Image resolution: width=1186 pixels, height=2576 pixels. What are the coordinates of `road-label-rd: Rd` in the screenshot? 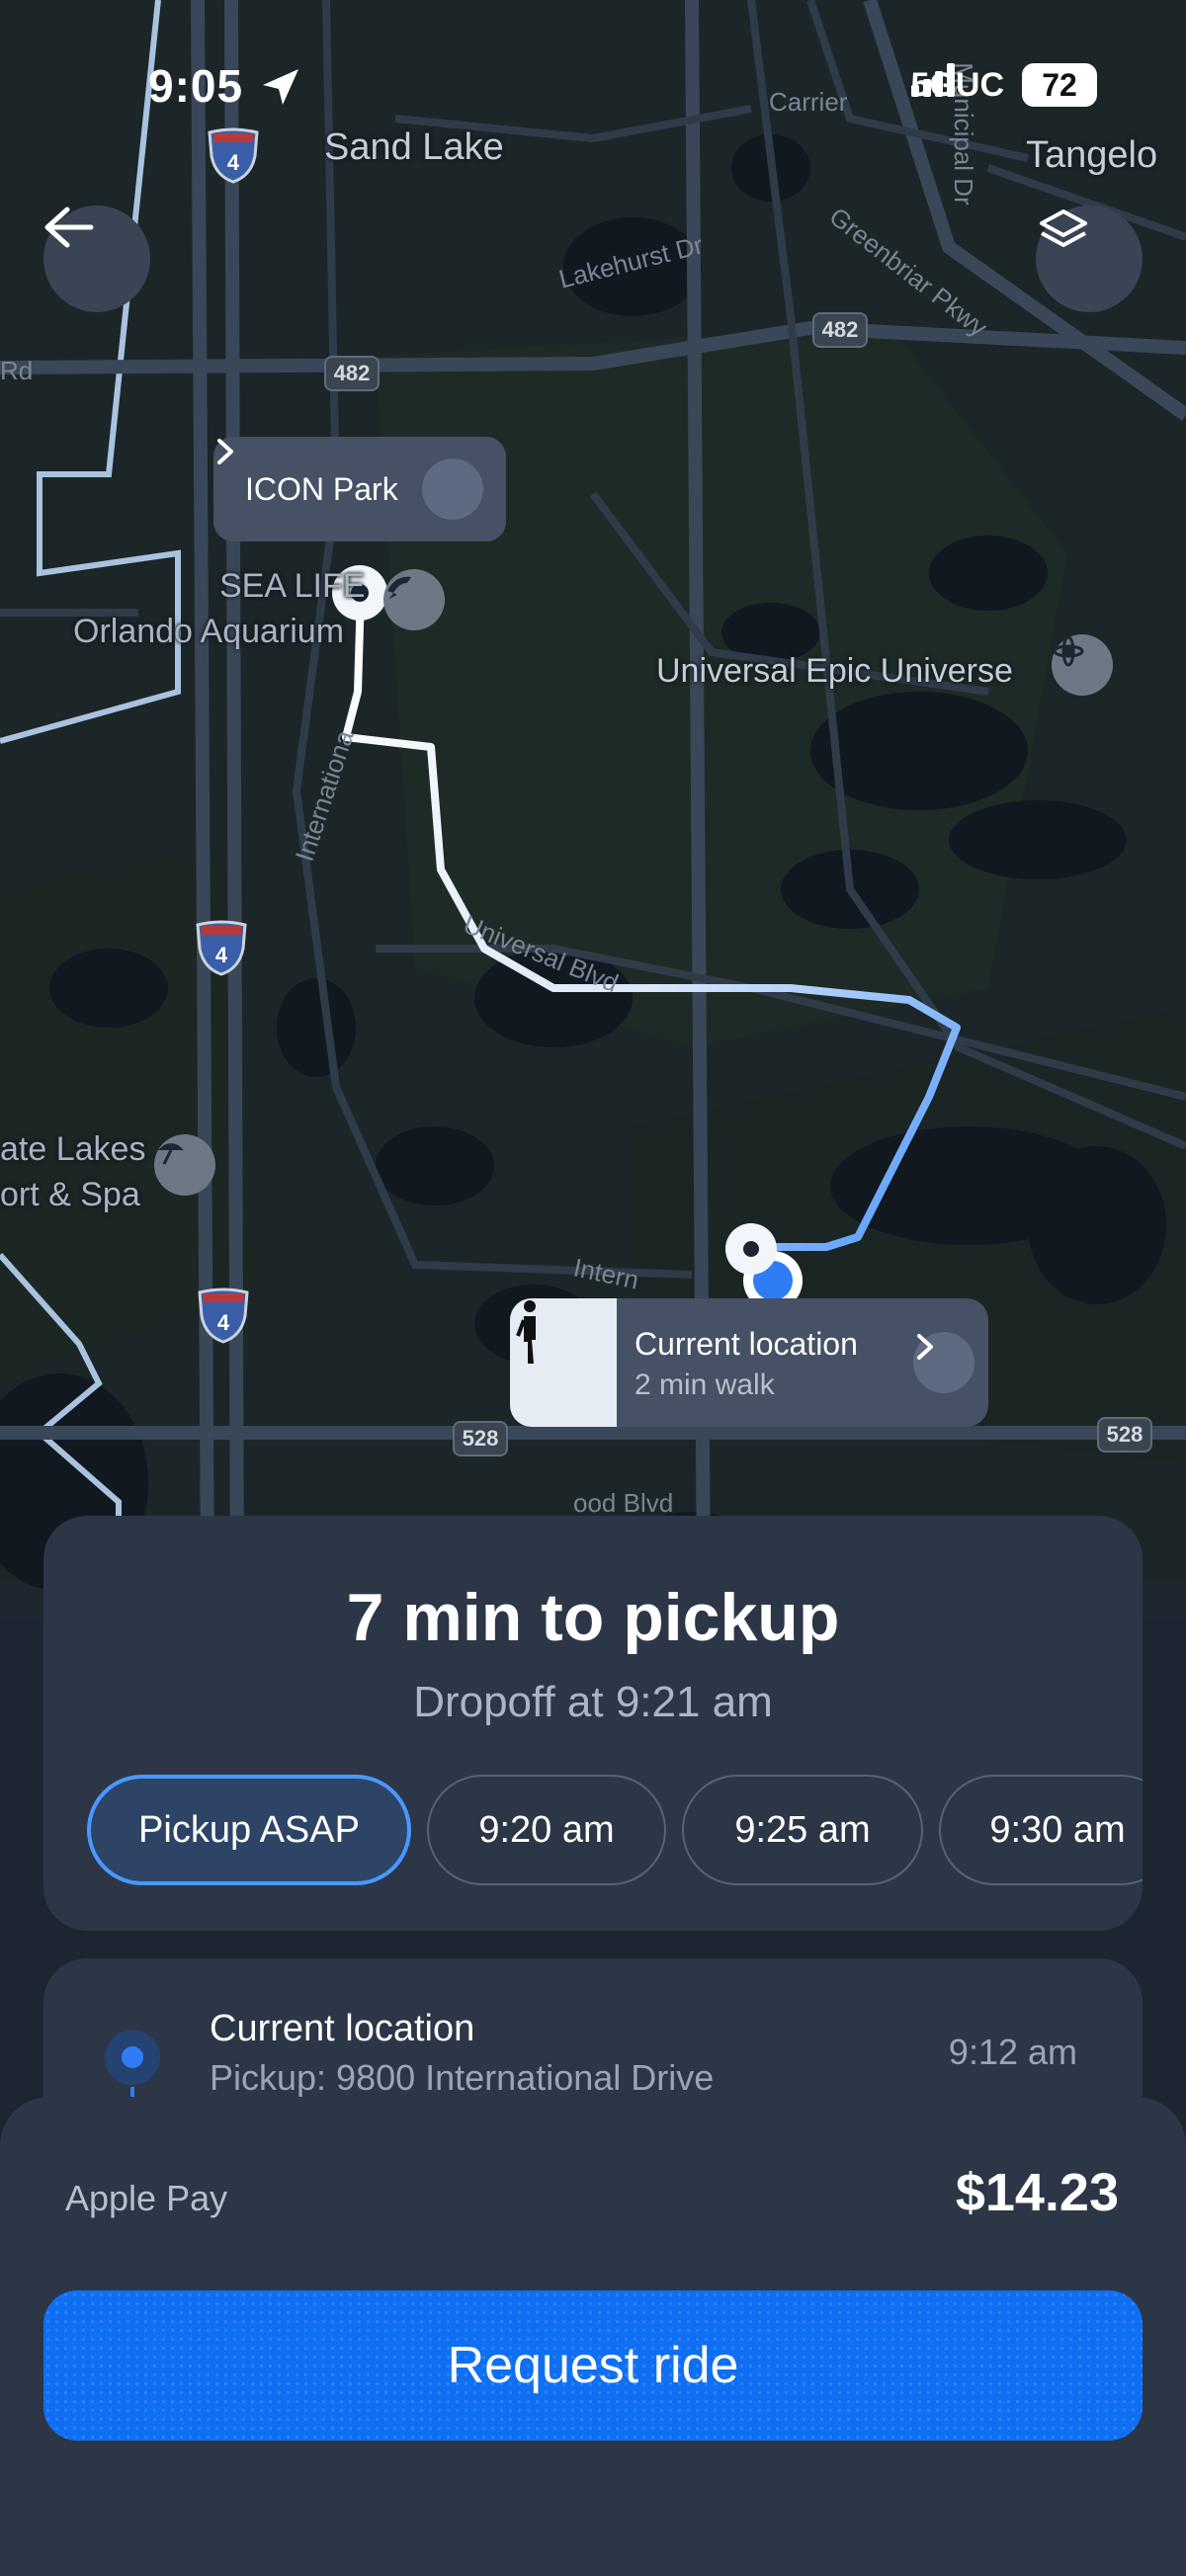 It's located at (17, 370).